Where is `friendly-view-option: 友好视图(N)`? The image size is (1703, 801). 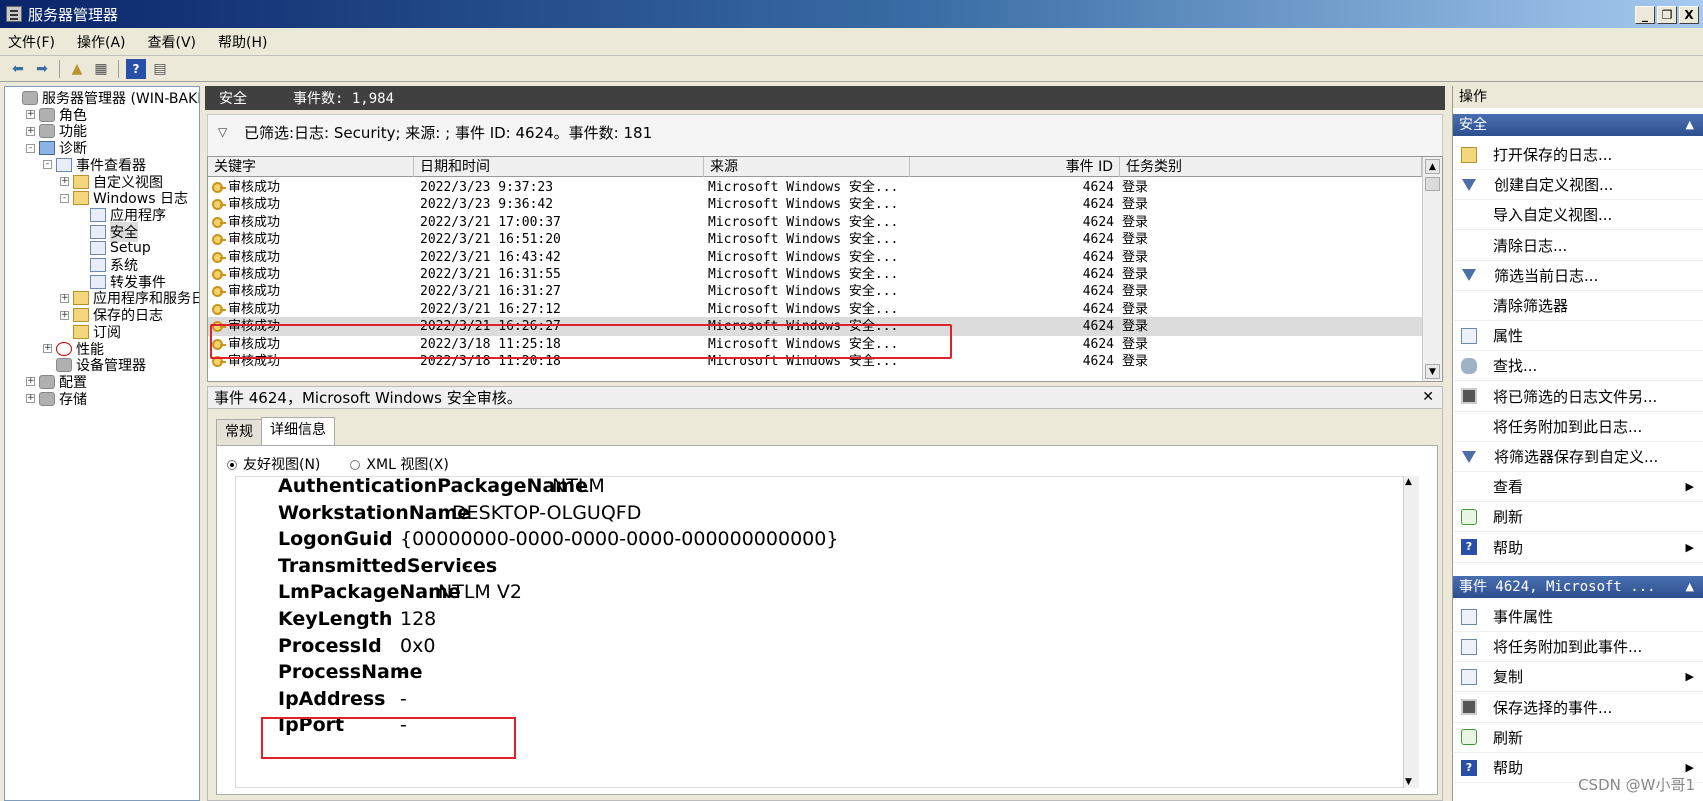 friendly-view-option: 友好视图(N) is located at coordinates (273, 464).